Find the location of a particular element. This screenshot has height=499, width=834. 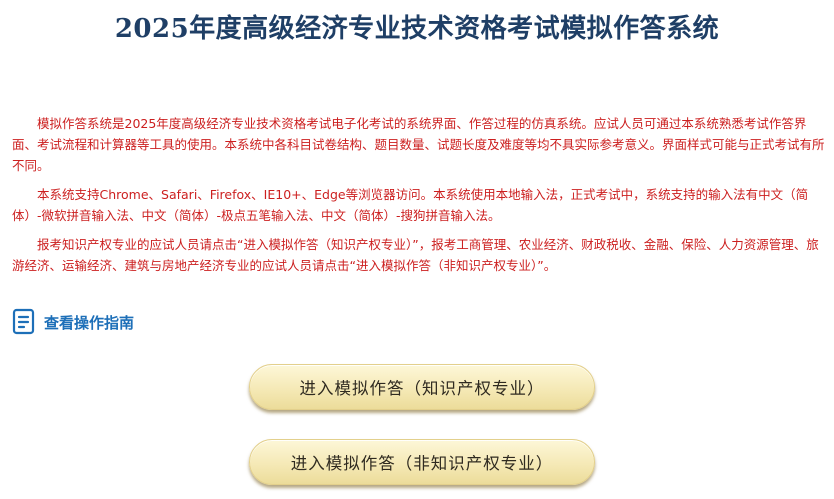

enter-mock-ip-button: 进入模拟作答（知识产权专业） is located at coordinates (422, 387).